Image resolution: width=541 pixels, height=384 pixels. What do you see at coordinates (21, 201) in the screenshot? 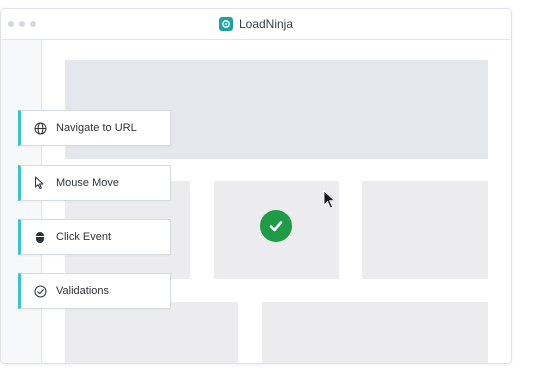
I see `sidebar` at bounding box center [21, 201].